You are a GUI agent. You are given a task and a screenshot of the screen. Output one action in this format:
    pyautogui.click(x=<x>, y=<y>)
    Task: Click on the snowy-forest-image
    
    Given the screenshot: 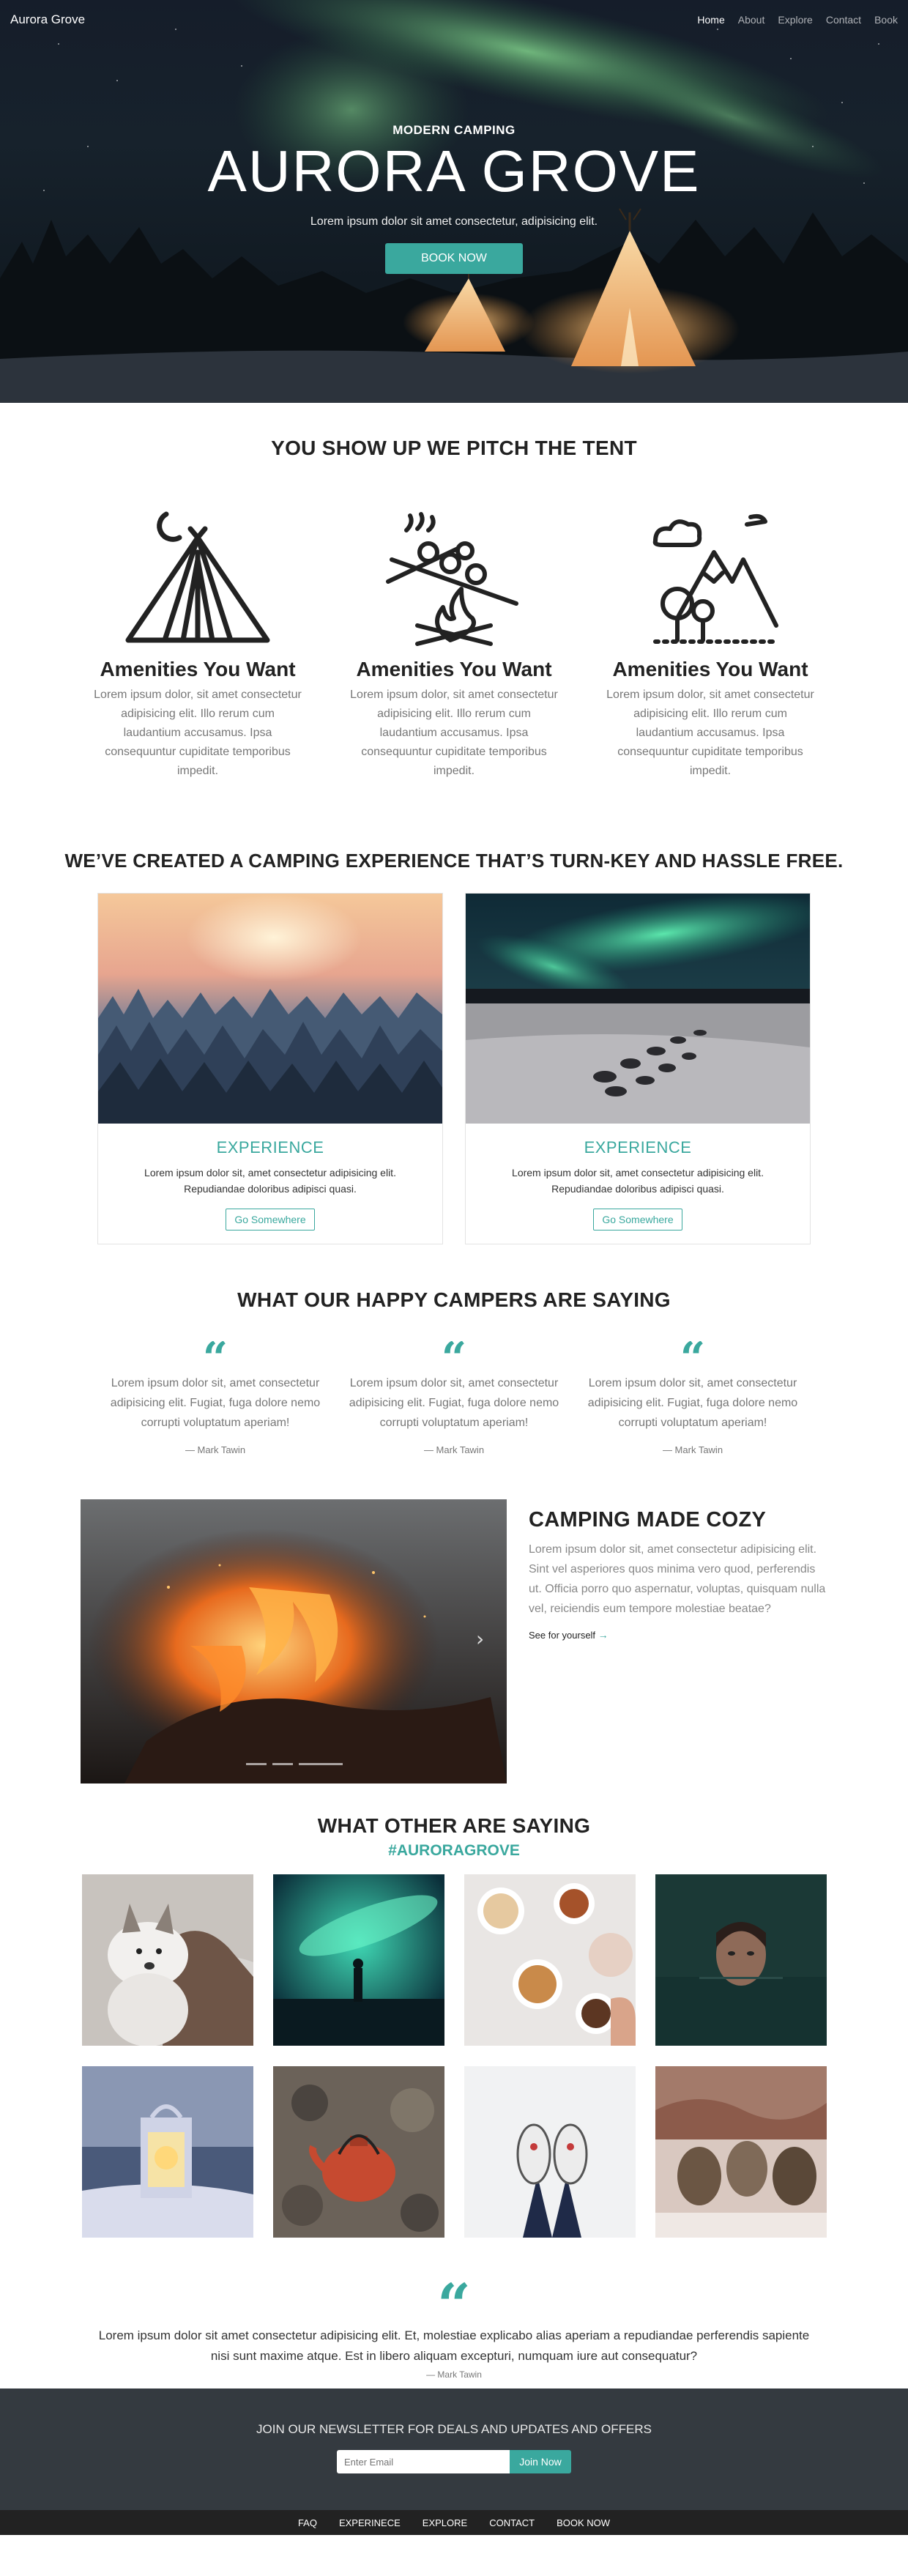 What is the action you would take?
    pyautogui.click(x=270, y=1009)
    